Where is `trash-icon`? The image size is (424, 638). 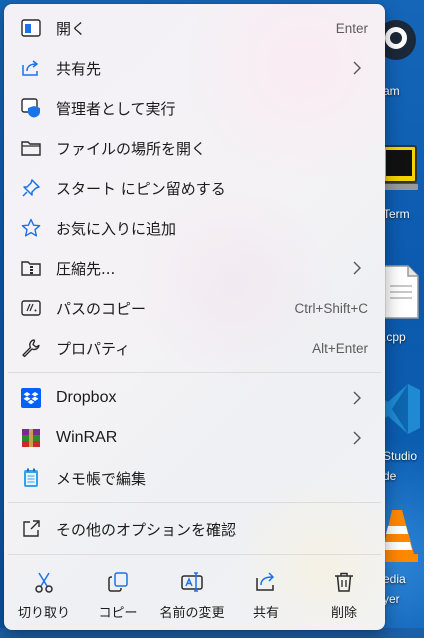
trash-icon is located at coordinates (344, 582).